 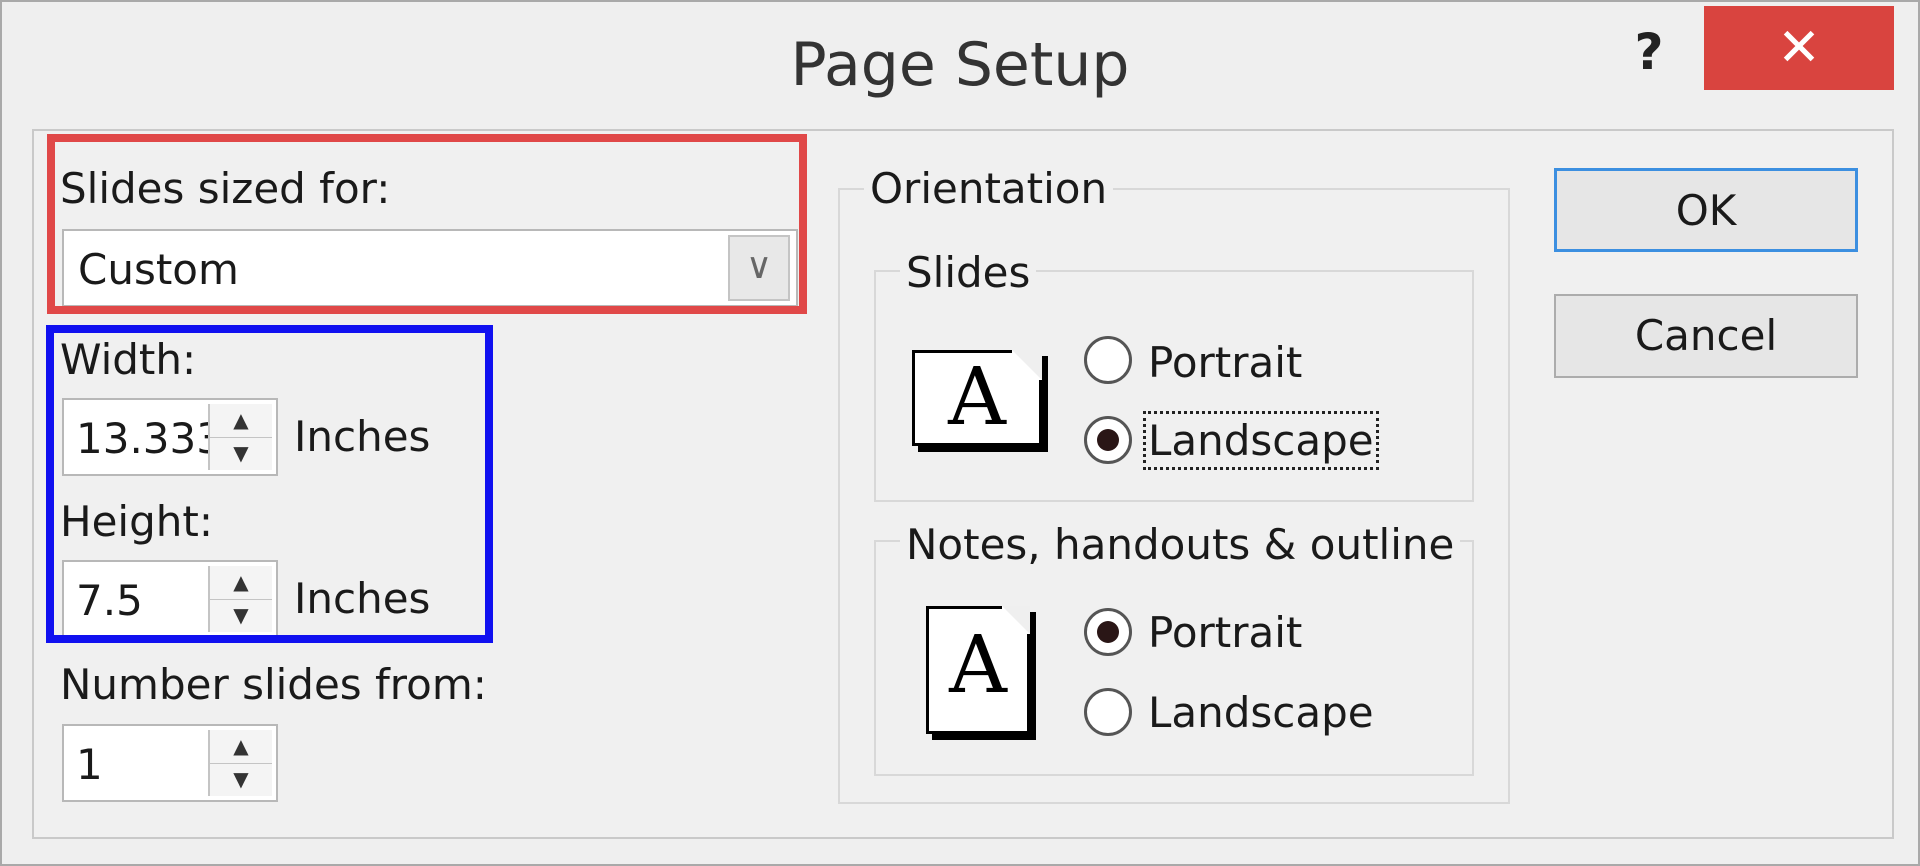 I want to click on help-button: ?, so click(x=1649, y=52).